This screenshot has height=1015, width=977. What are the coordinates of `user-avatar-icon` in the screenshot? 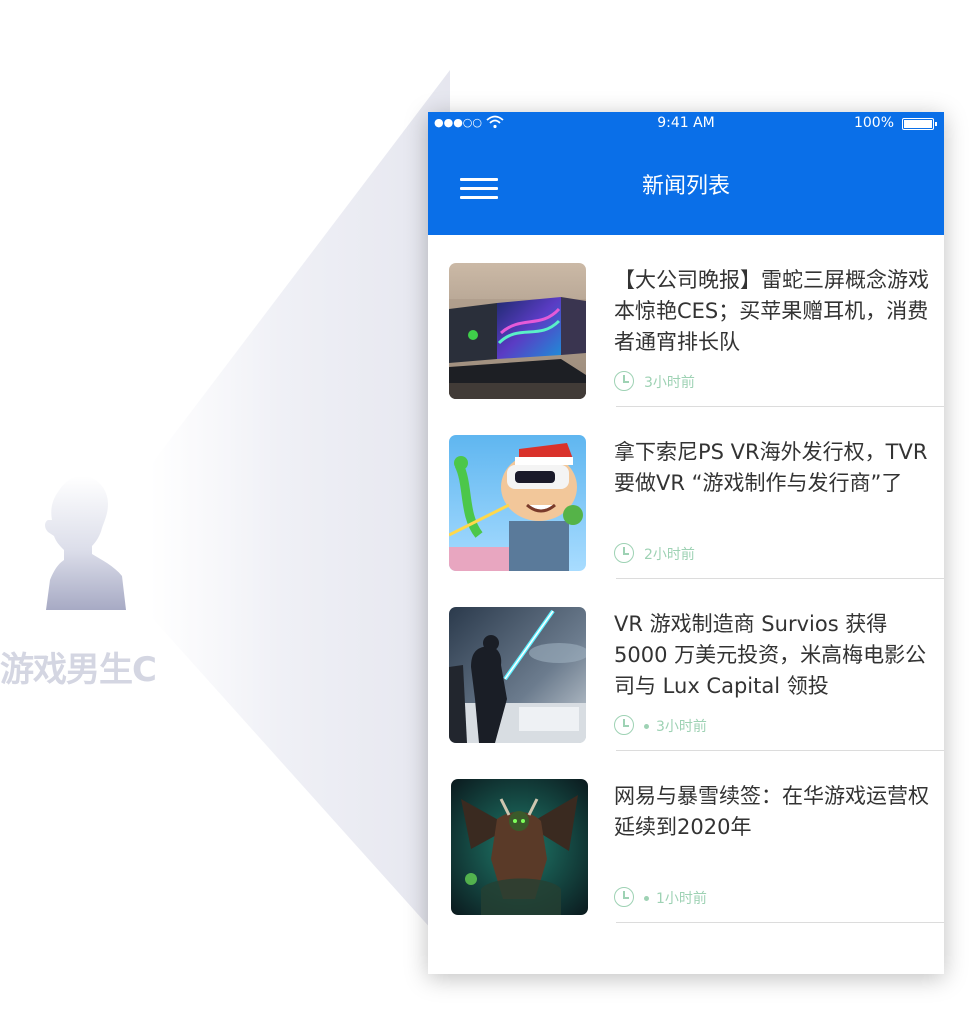 It's located at (80, 540).